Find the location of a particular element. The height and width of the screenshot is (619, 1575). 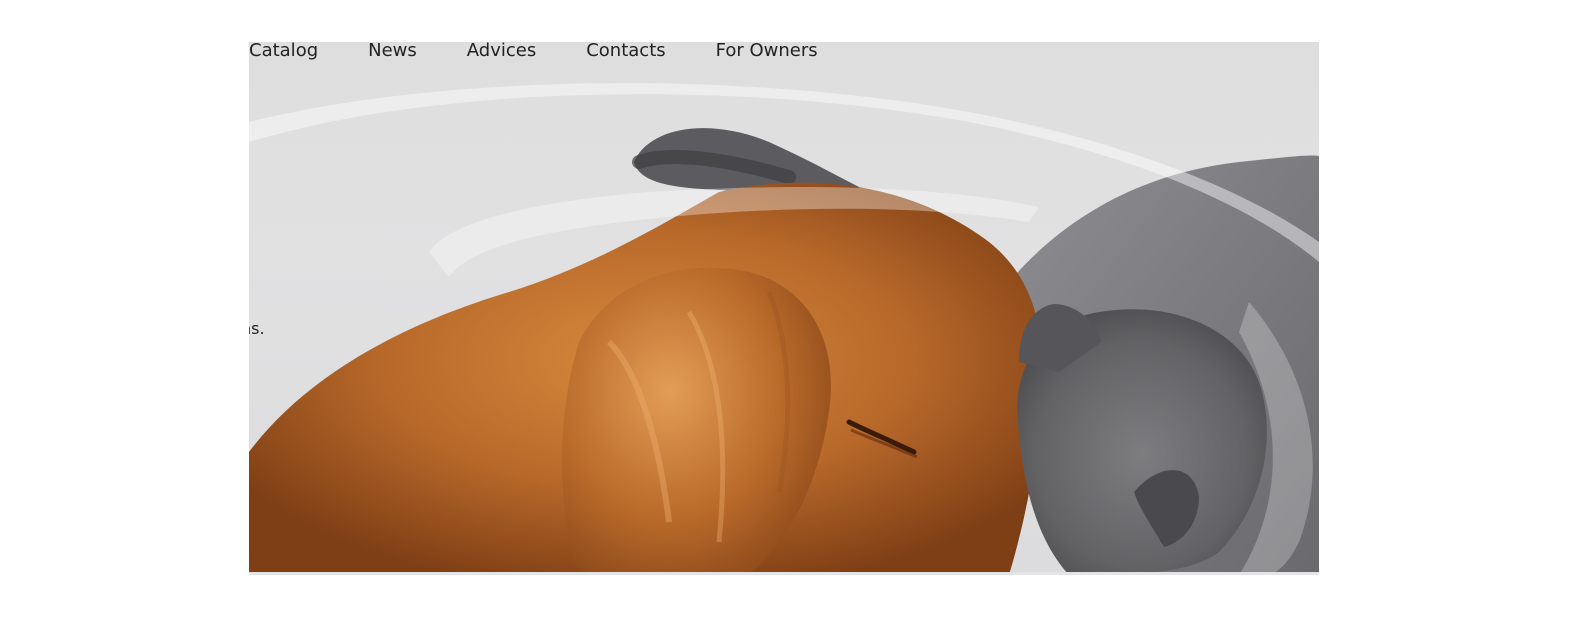

nav-item-advices: Advices is located at coordinates (501, 52).